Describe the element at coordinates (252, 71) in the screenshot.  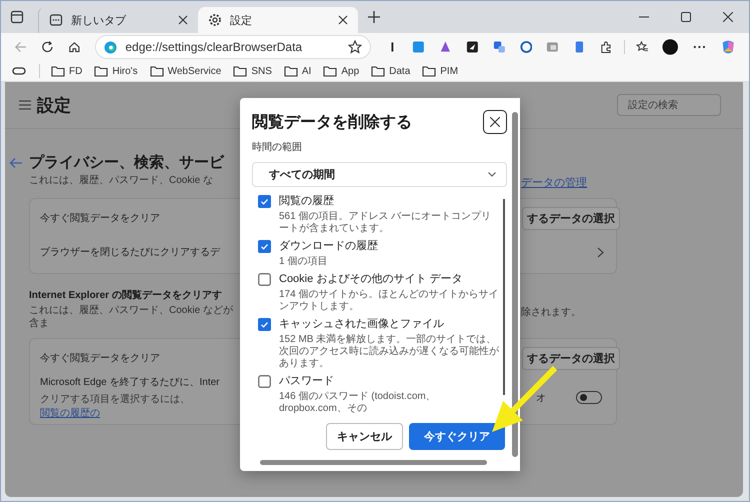
I see `bookmark-folder: SNS` at that location.